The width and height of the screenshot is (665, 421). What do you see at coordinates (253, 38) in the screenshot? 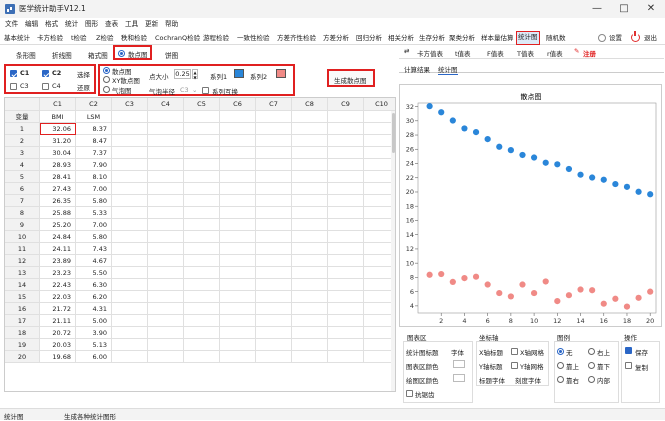
I see `tool-consistency: 一致性检验` at bounding box center [253, 38].